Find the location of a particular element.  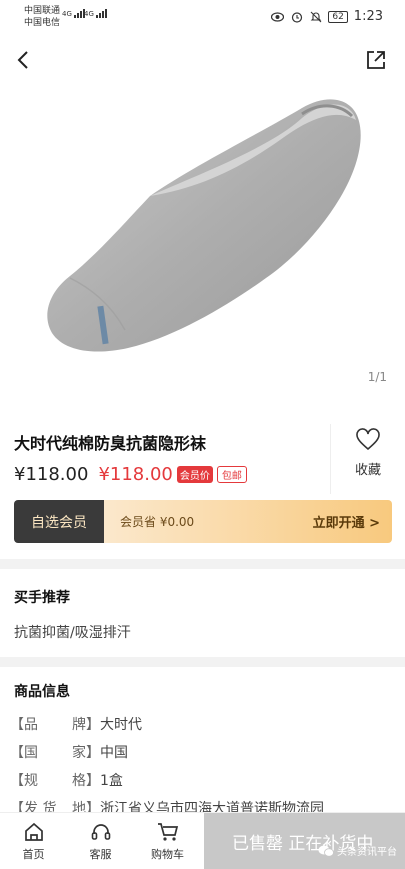

buyer-recommend-section: 买手推荐 抗菌抑菌/吸湿排汗 is located at coordinates (202, 613).